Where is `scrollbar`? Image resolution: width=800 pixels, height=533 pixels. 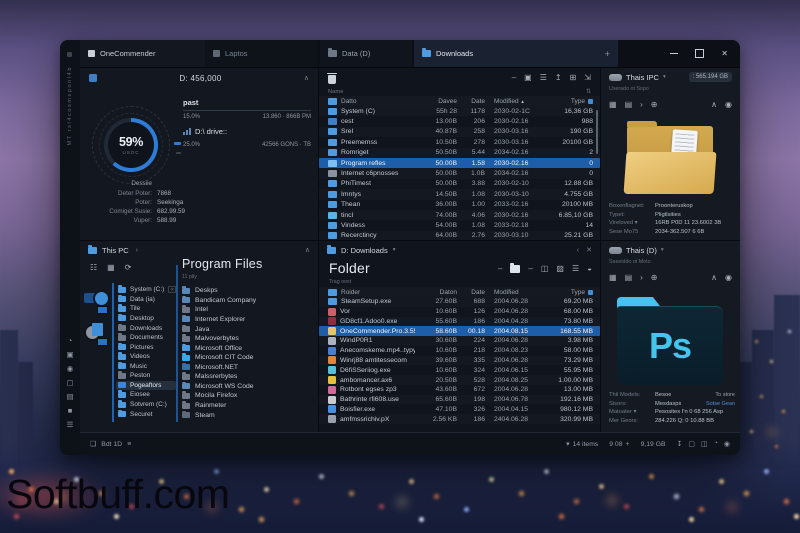
scrollbar is located at coordinates (597, 132).